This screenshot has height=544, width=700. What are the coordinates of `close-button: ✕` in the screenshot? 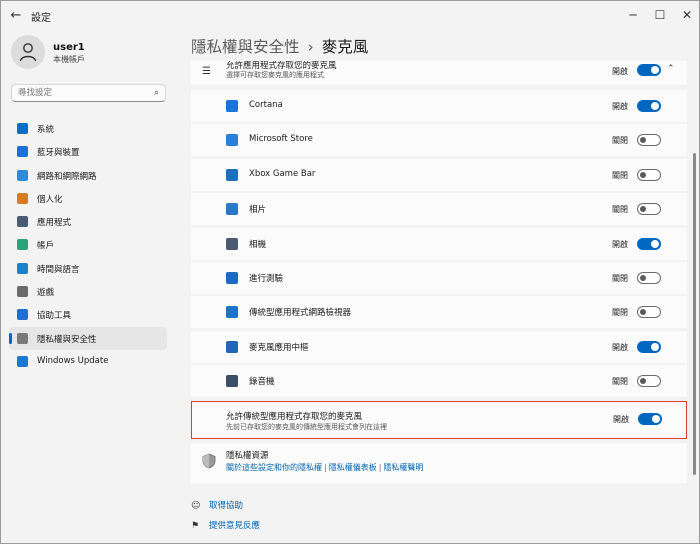 It's located at (687, 15).